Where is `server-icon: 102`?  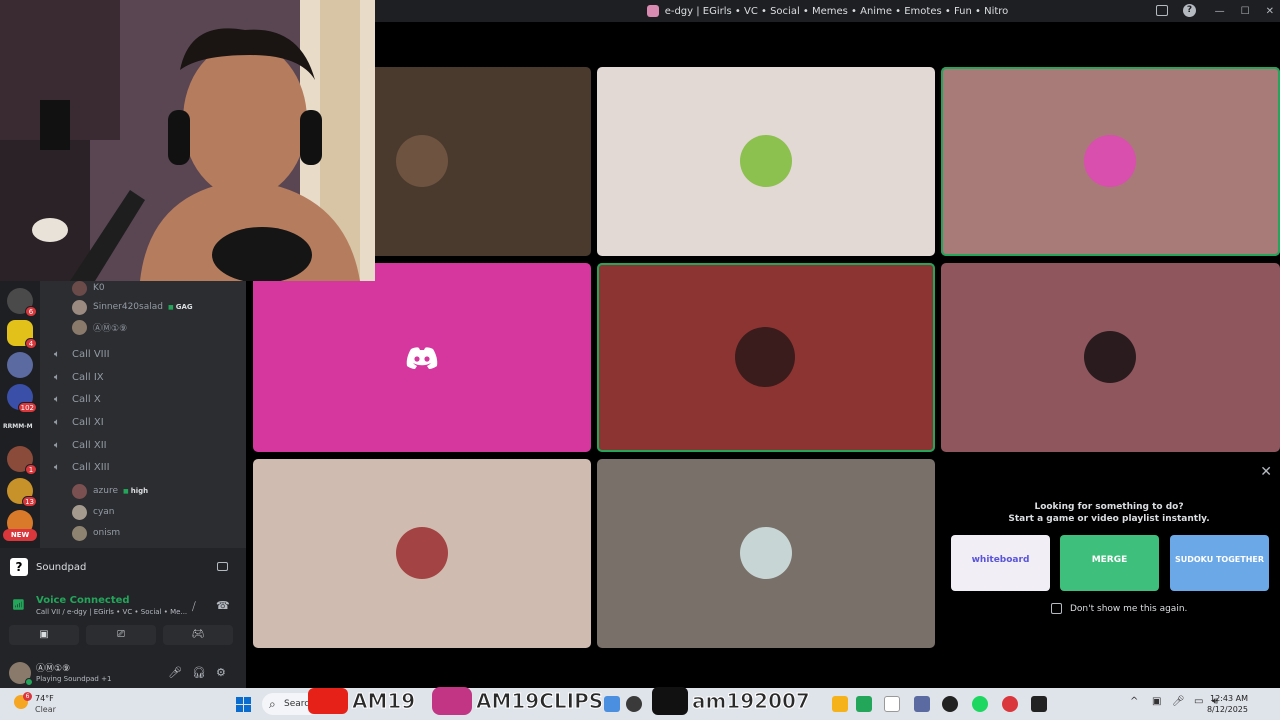 server-icon: 102 is located at coordinates (22, 398).